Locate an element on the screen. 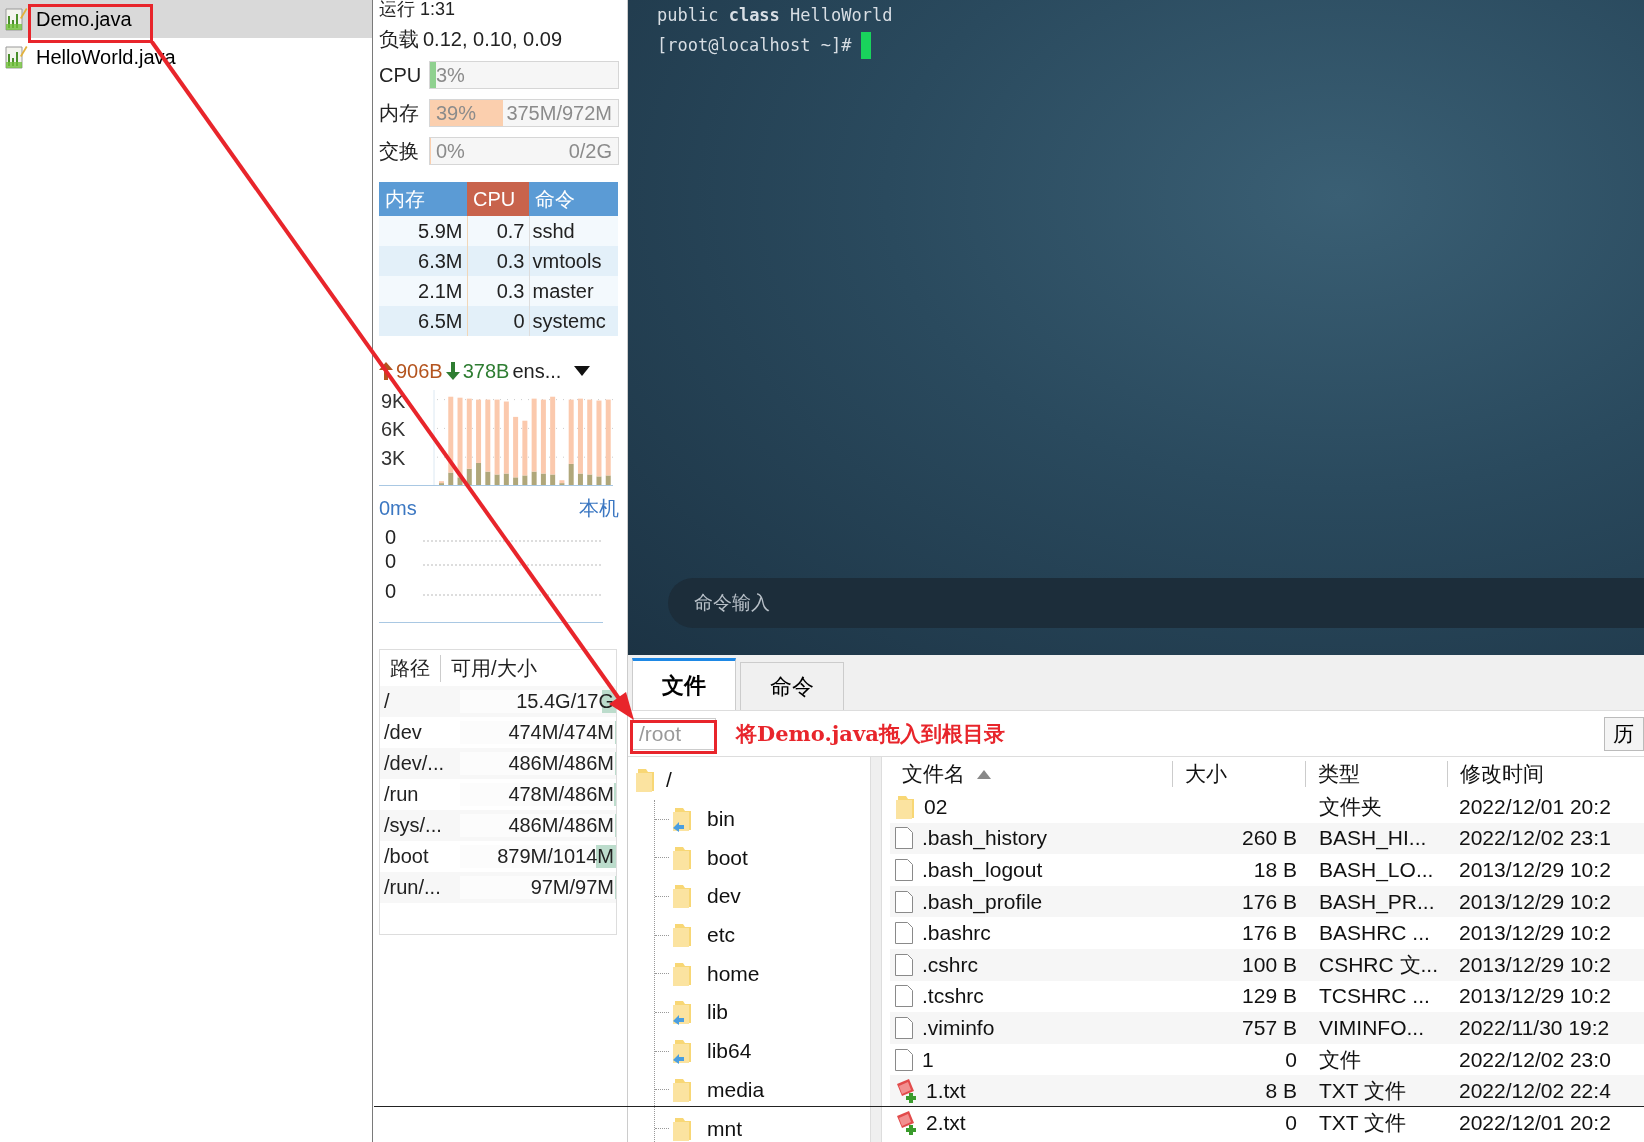 The height and width of the screenshot is (1142, 1644). file-name: .tcshrc is located at coordinates (953, 996).